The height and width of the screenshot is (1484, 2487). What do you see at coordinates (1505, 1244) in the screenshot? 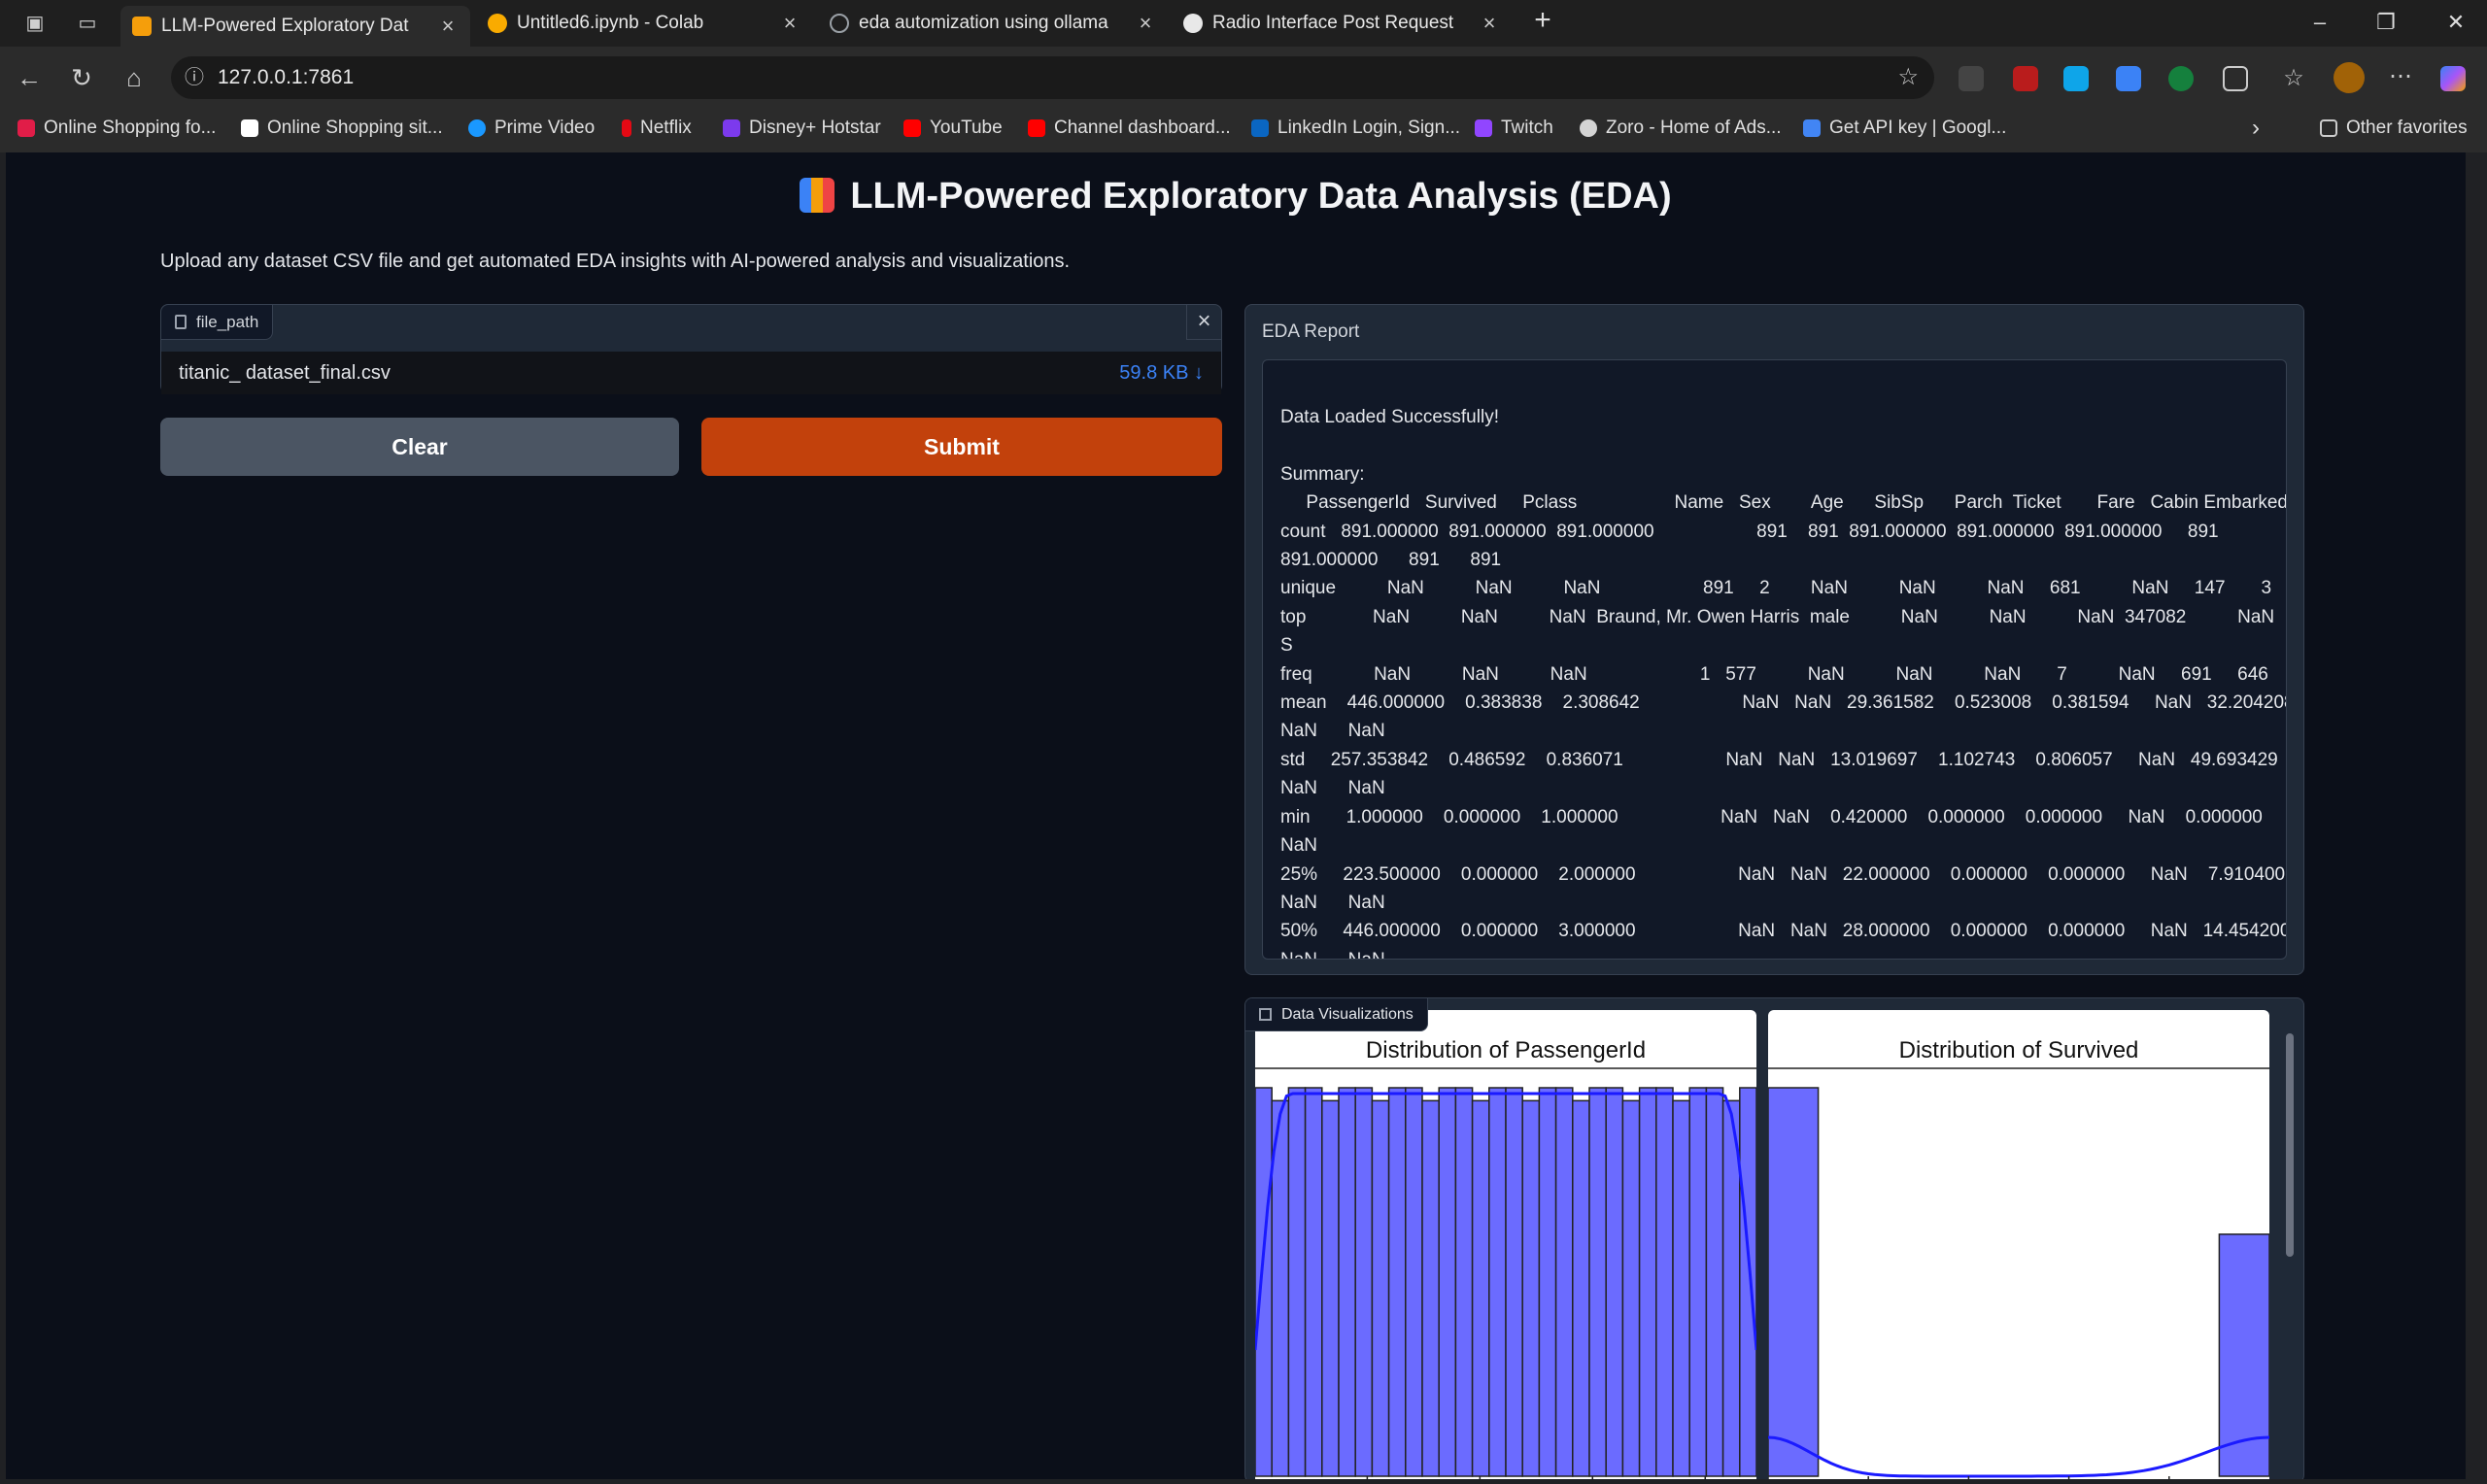
I see `plot-passengerid: Distribution of PassengerId 200400600800` at bounding box center [1505, 1244].